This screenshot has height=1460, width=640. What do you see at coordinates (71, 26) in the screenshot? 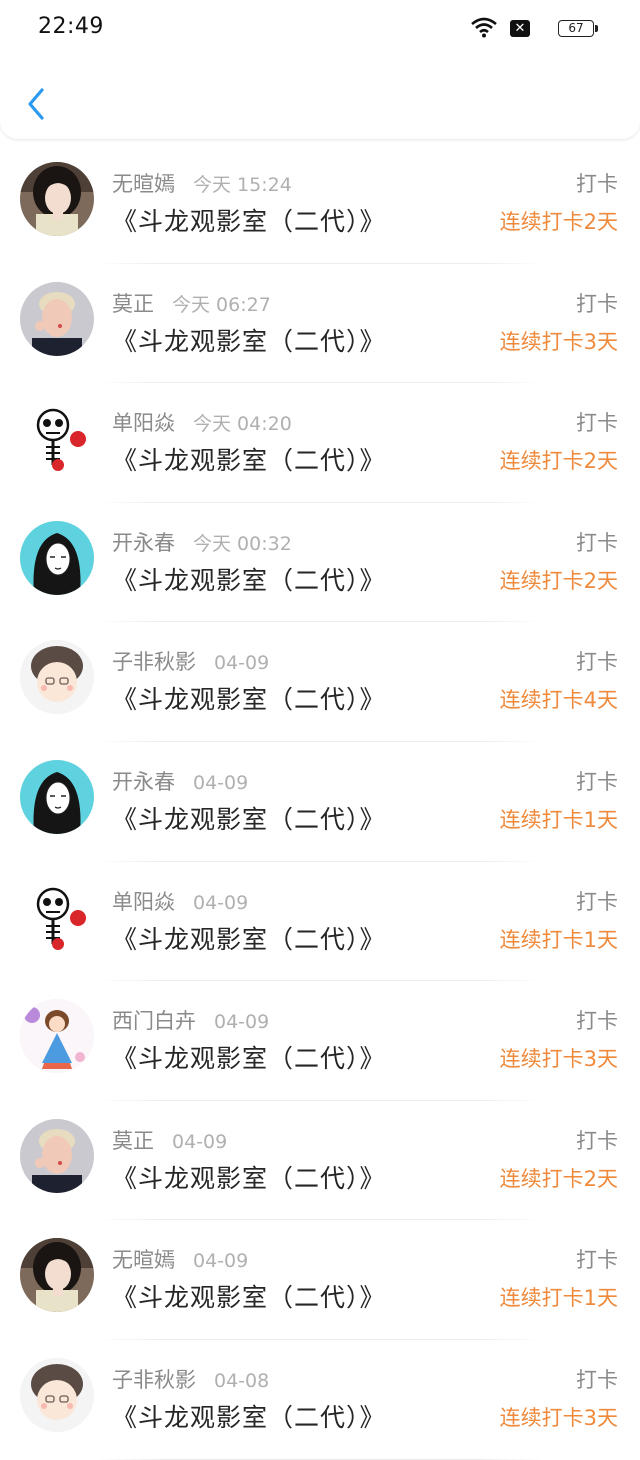
I see `status-time: 22:49` at bounding box center [71, 26].